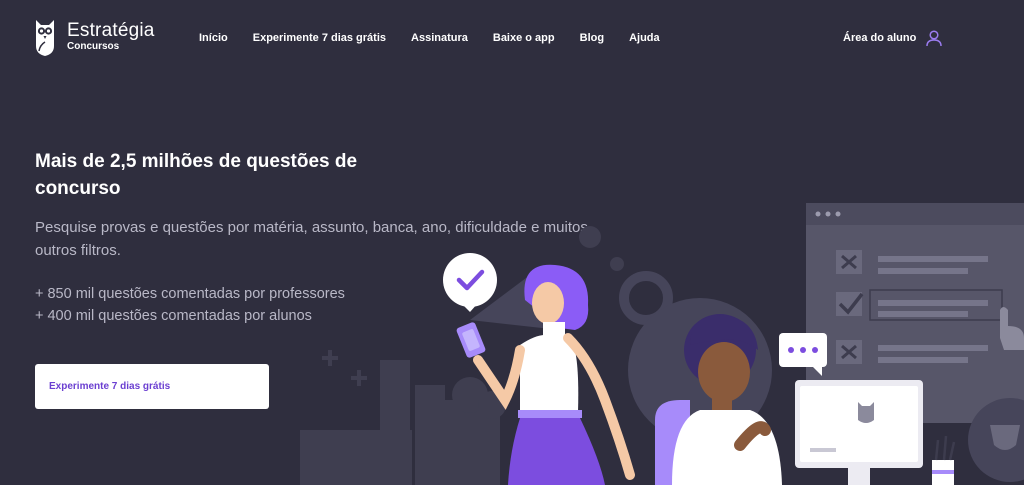 The height and width of the screenshot is (485, 1024). Describe the element at coordinates (173, 316) in the screenshot. I see `stat-alunos: + 400 mil questões comentadas por alunos` at that location.